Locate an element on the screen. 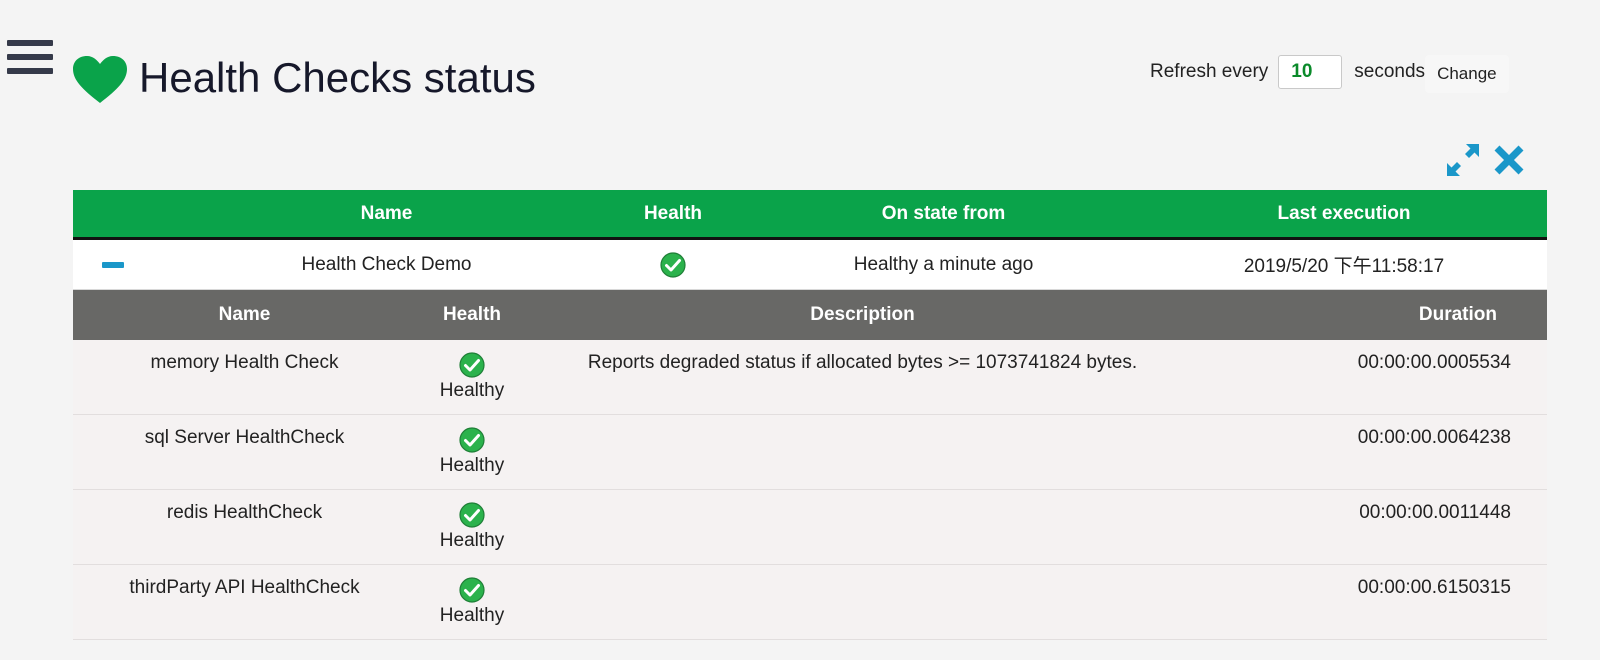  change-button: Change is located at coordinates (1467, 74).